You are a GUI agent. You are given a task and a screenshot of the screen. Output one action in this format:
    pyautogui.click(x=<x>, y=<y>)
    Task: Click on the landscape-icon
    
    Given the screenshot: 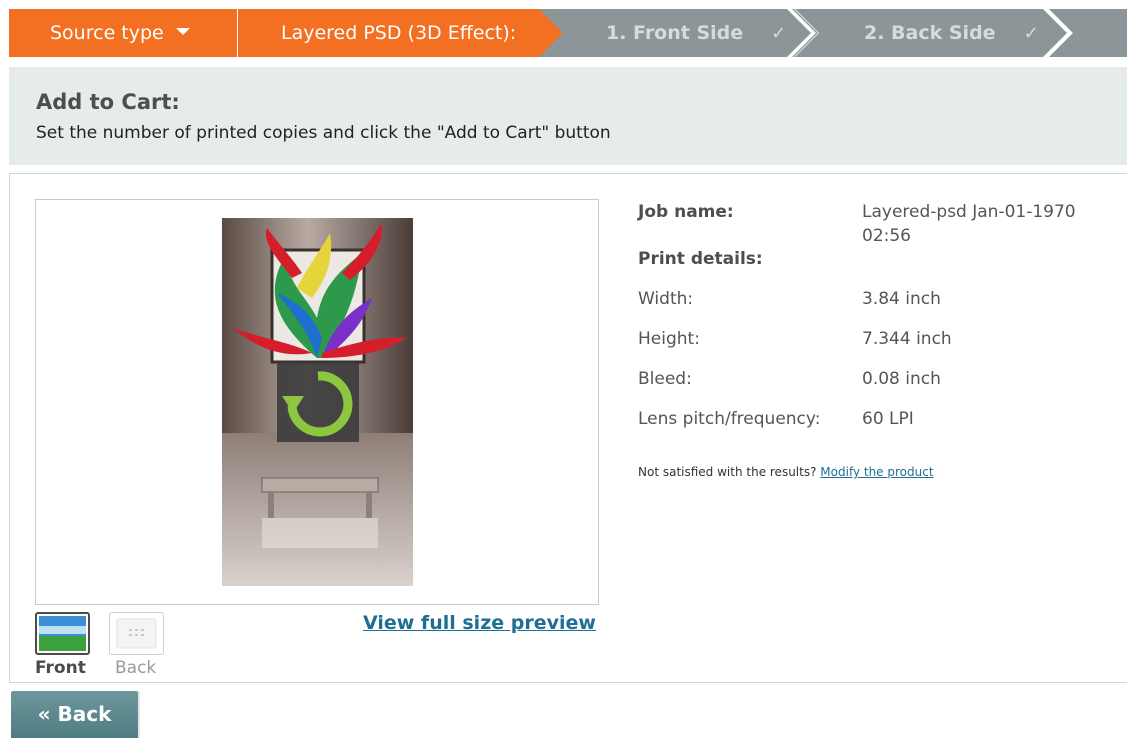 What is the action you would take?
    pyautogui.click(x=62, y=633)
    